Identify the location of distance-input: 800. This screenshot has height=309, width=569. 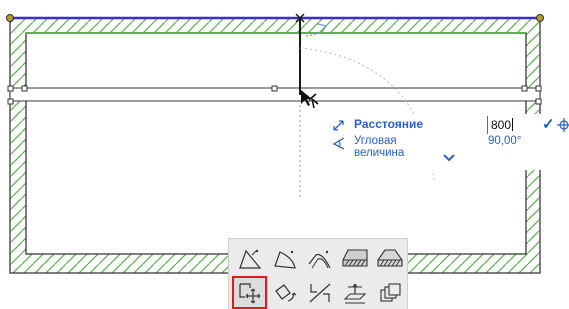
(513, 125).